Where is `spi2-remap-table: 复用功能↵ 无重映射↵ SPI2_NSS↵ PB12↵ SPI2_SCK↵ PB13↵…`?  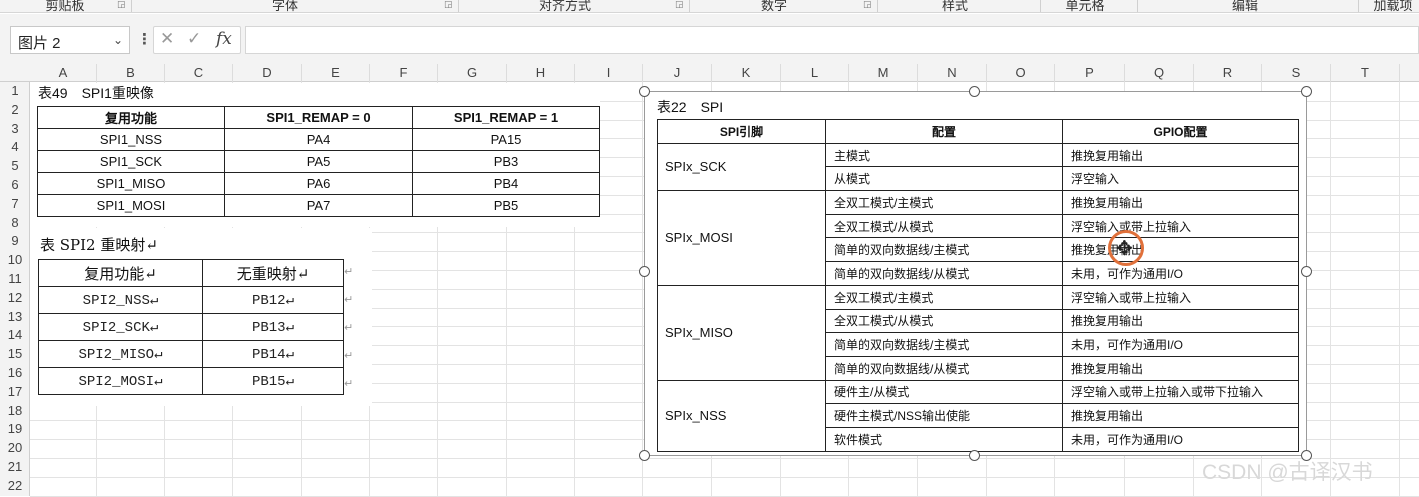 spi2-remap-table: 复用功能↵ 无重映射↵ SPI2_NSS↵ PB12↵ SPI2_SCK↵ PB13↵… is located at coordinates (191, 327).